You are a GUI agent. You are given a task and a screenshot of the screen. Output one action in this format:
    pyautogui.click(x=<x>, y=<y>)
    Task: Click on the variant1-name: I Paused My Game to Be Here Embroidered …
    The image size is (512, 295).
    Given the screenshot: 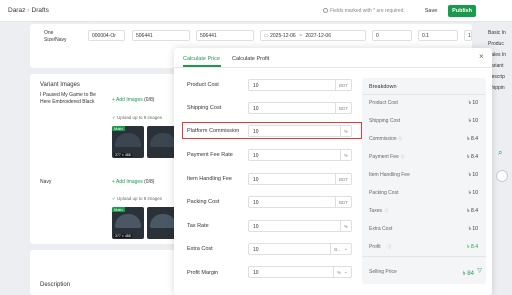 What is the action you would take?
    pyautogui.click(x=68, y=98)
    